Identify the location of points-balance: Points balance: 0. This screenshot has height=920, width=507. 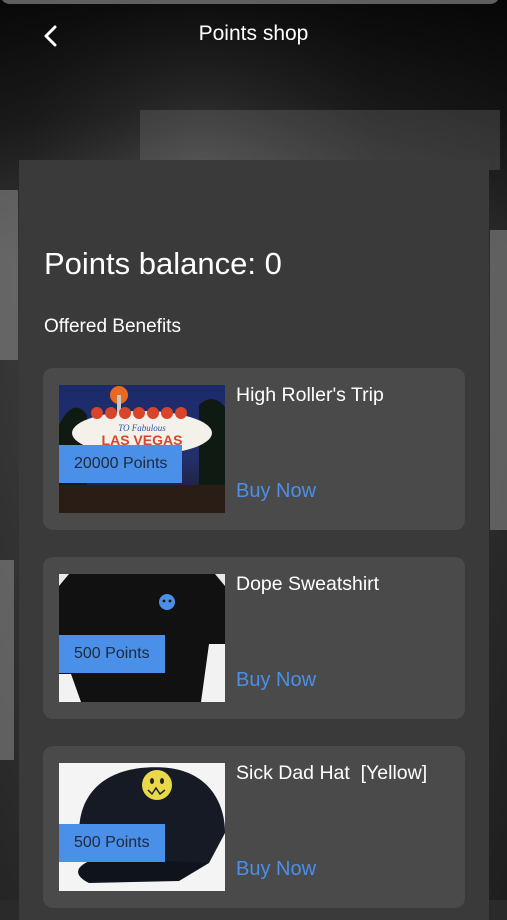
(163, 263).